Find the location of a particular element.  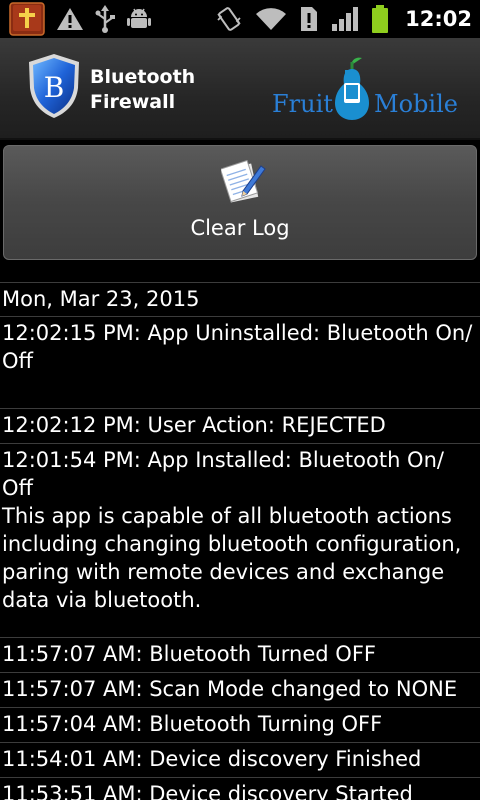

system-icons: 12:02 is located at coordinates (343, 19).